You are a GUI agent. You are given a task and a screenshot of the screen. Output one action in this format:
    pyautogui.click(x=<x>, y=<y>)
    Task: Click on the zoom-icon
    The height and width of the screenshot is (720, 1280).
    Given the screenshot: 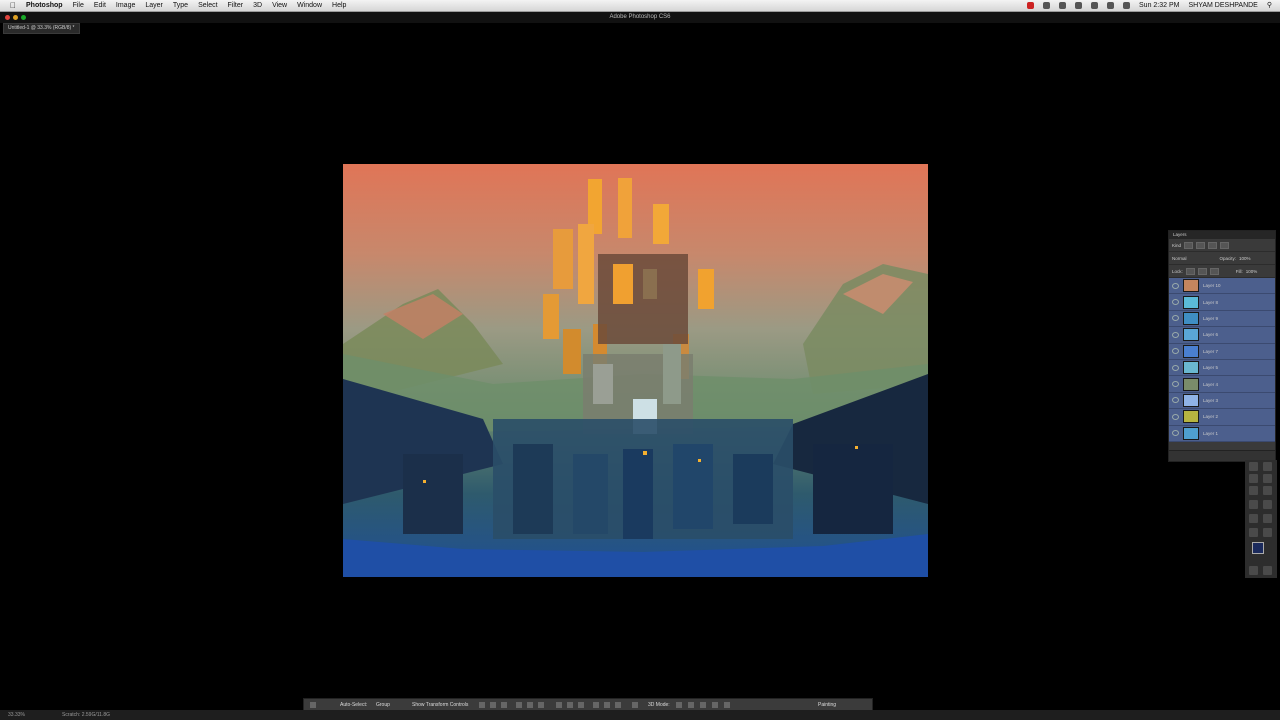 What is the action you would take?
    pyautogui.click(x=23, y=17)
    